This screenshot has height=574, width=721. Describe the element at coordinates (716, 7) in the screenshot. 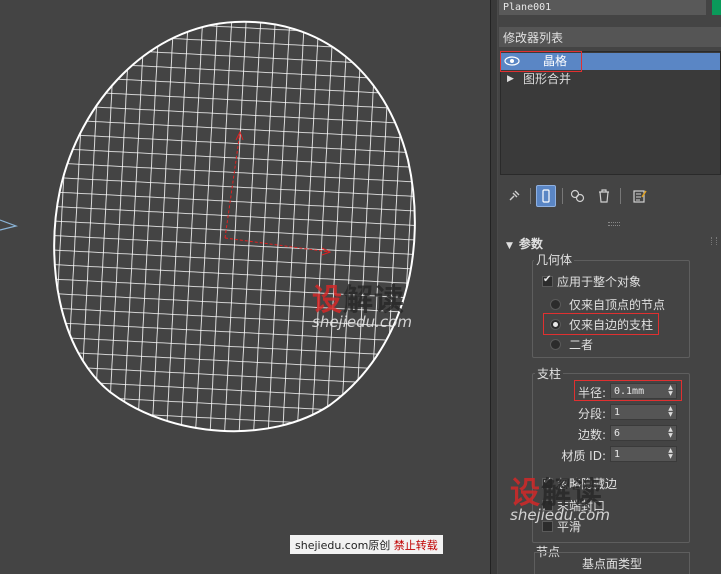

I see `object-color-swatch` at that location.